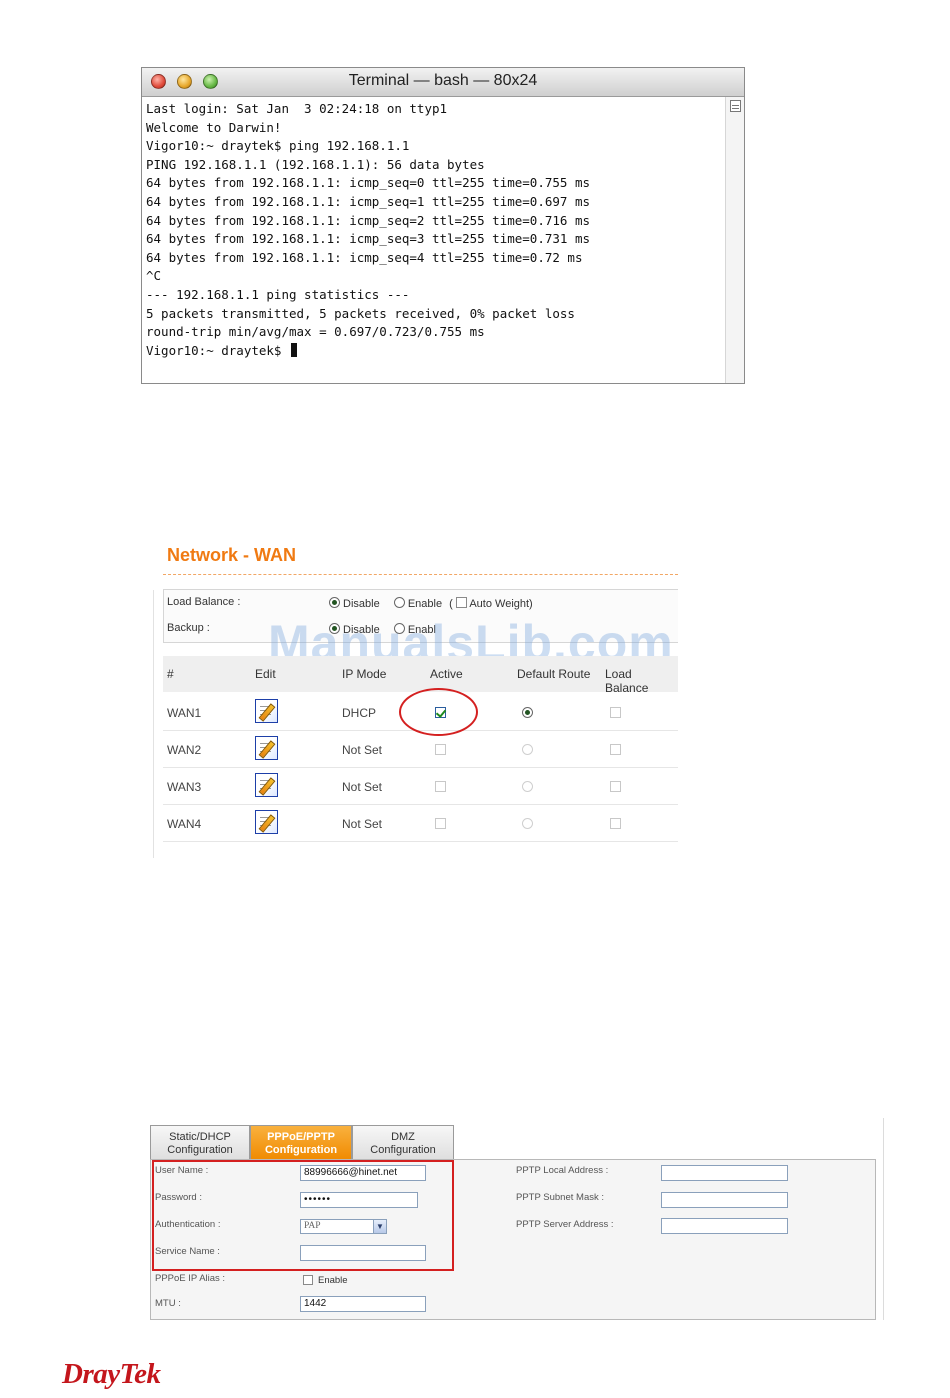  I want to click on text-cursor, so click(294, 349).